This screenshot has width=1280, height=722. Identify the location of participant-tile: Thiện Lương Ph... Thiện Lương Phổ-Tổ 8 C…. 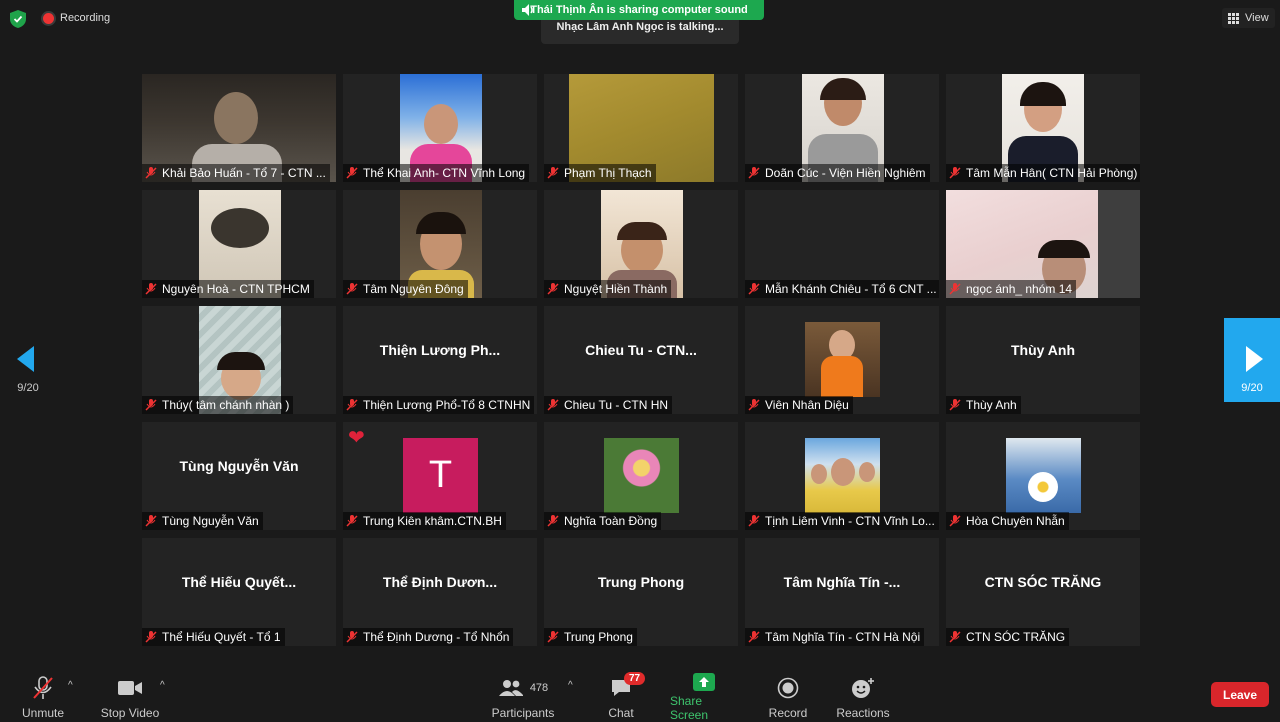
(440, 360).